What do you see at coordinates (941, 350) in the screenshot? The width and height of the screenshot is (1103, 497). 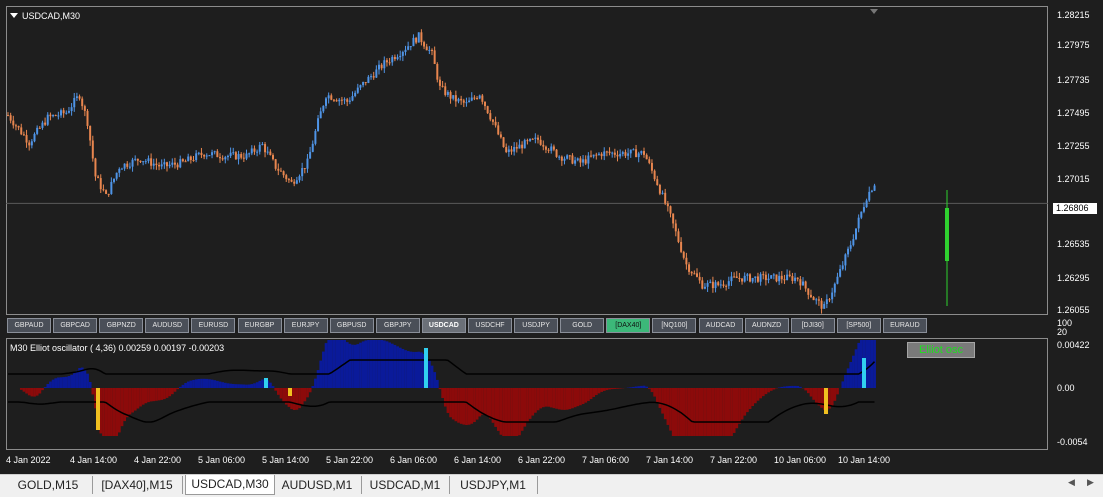 I see `elliot-osc-button: Elliot osc` at bounding box center [941, 350].